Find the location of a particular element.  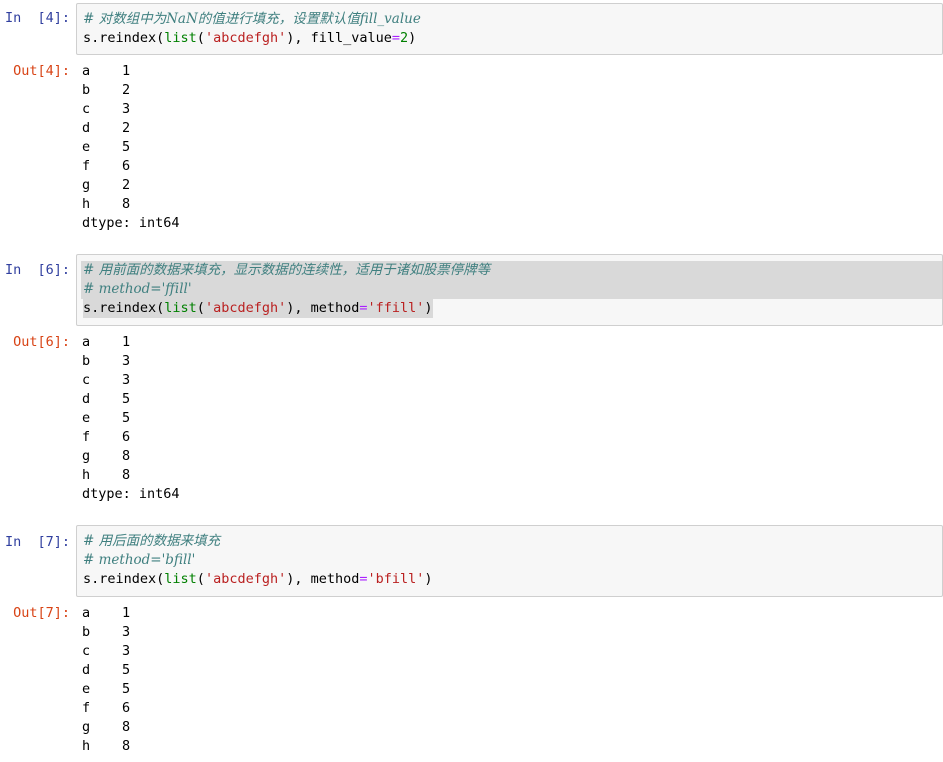

code-line: # 用后面的数据来填充 is located at coordinates (512, 541).